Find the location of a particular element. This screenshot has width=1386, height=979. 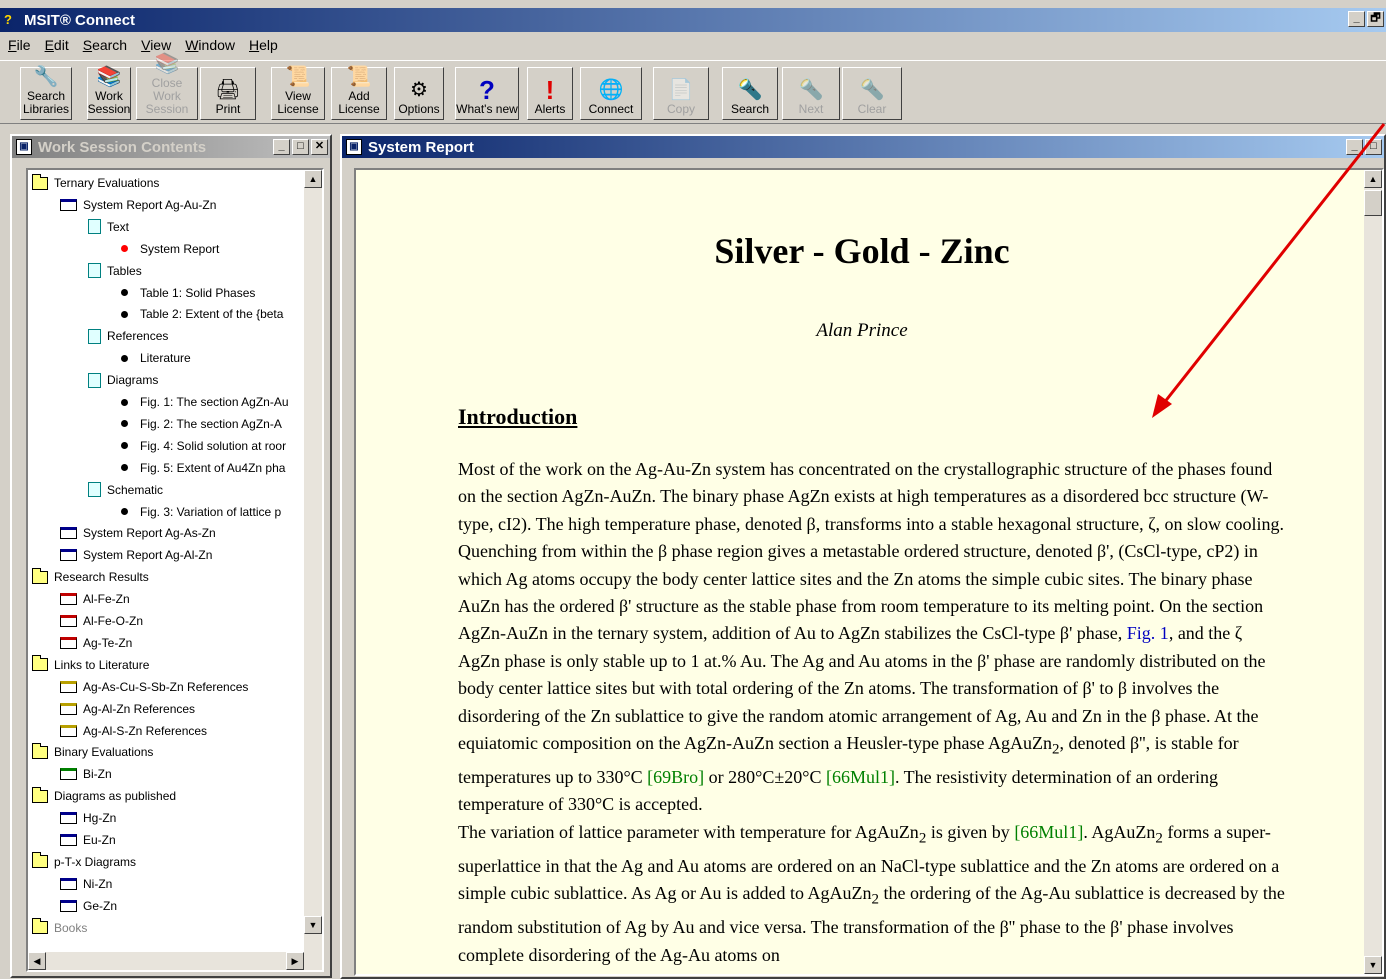

connect-button: 🌐 Connect is located at coordinates (611, 93).